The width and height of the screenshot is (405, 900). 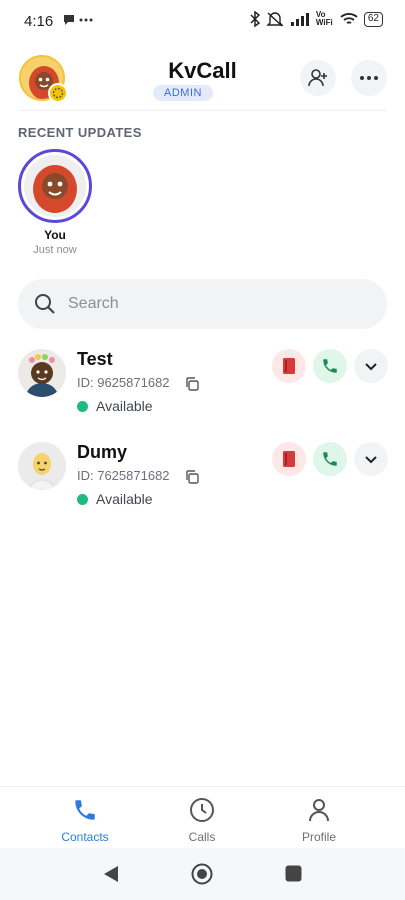 What do you see at coordinates (255, 19) in the screenshot?
I see `bluetooth-icon` at bounding box center [255, 19].